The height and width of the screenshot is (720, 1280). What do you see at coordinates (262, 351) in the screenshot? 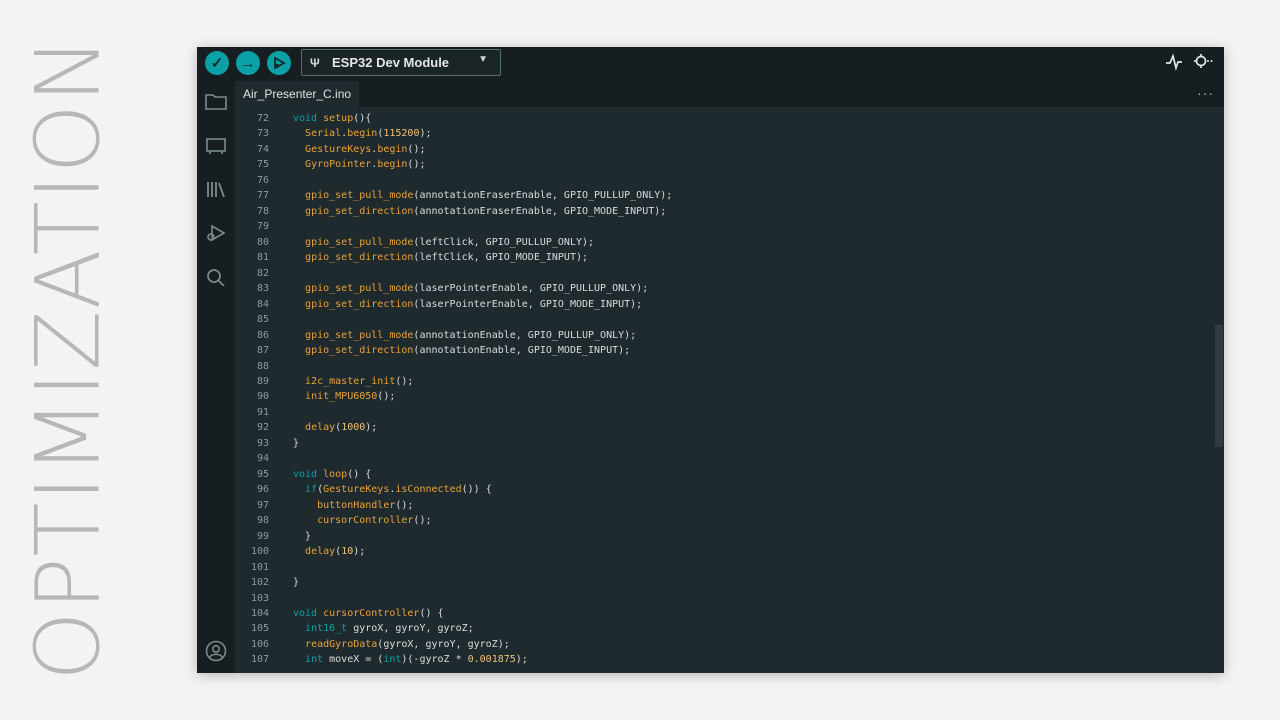
I see `line-number: 87` at bounding box center [262, 351].